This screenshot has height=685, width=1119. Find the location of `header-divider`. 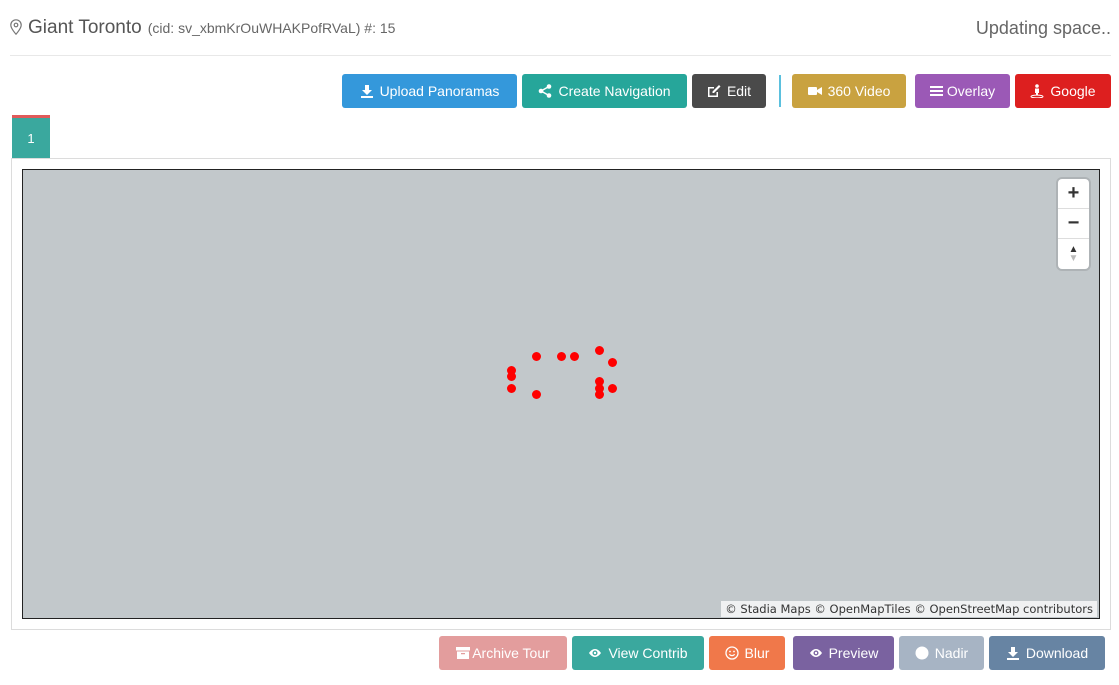

header-divider is located at coordinates (560, 55).